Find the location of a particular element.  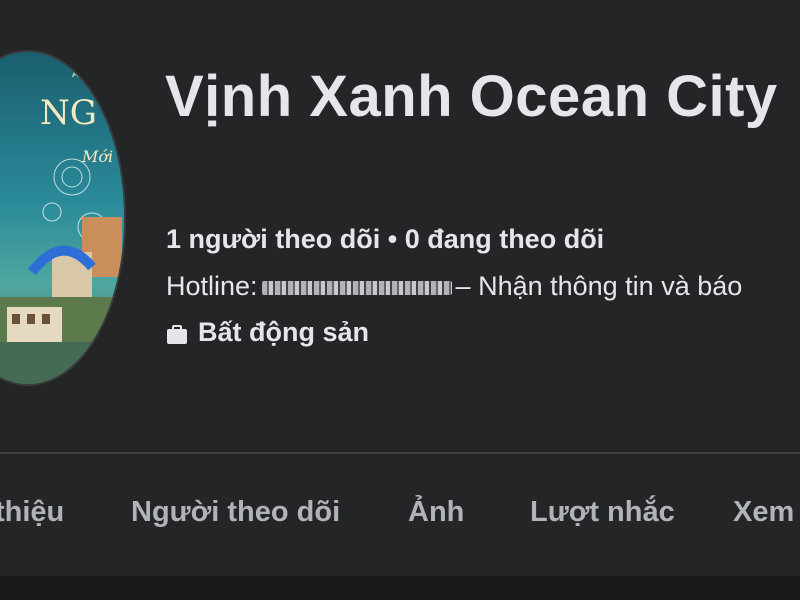

briefcase-icon is located at coordinates (177, 333).